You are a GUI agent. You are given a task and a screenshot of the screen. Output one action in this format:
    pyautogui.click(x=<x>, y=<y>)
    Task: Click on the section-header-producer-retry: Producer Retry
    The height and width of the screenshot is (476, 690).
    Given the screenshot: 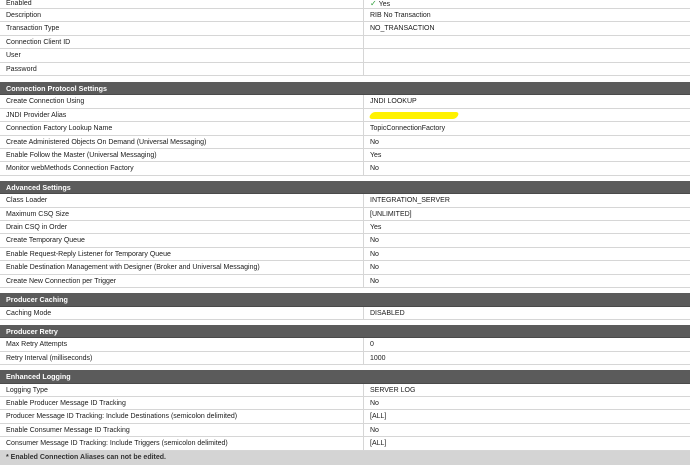 What is the action you would take?
    pyautogui.click(x=345, y=331)
    